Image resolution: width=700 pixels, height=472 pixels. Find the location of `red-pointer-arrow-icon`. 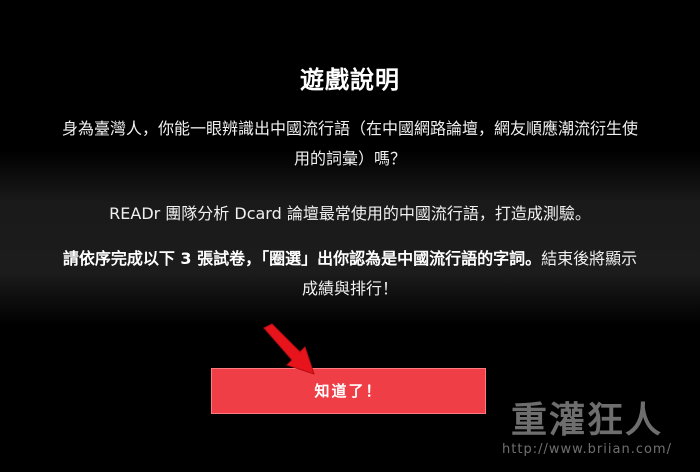

red-pointer-arrow-icon is located at coordinates (289, 349).